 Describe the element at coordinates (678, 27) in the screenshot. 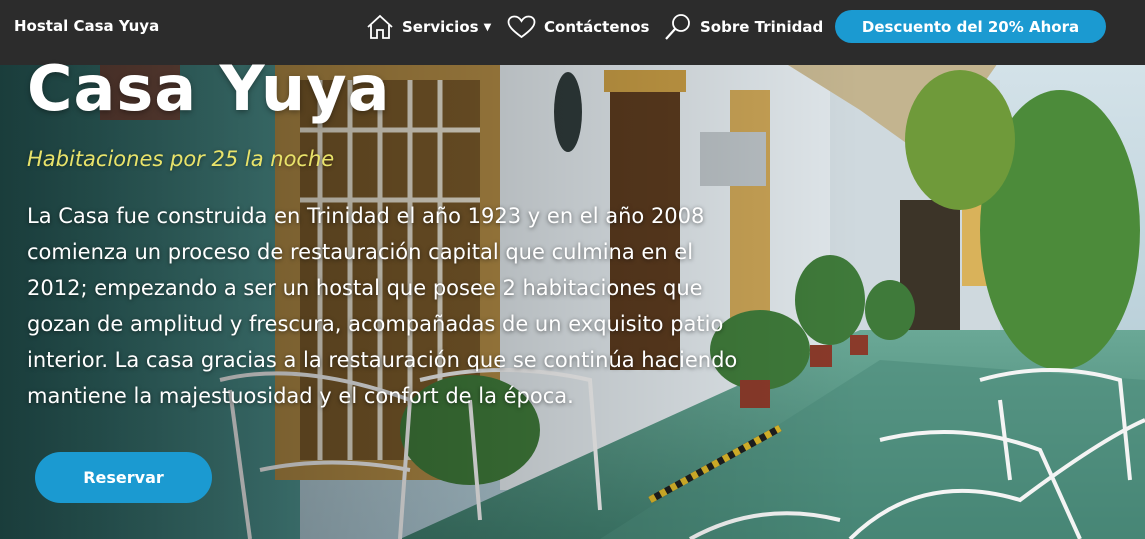

I see `search-icon` at that location.